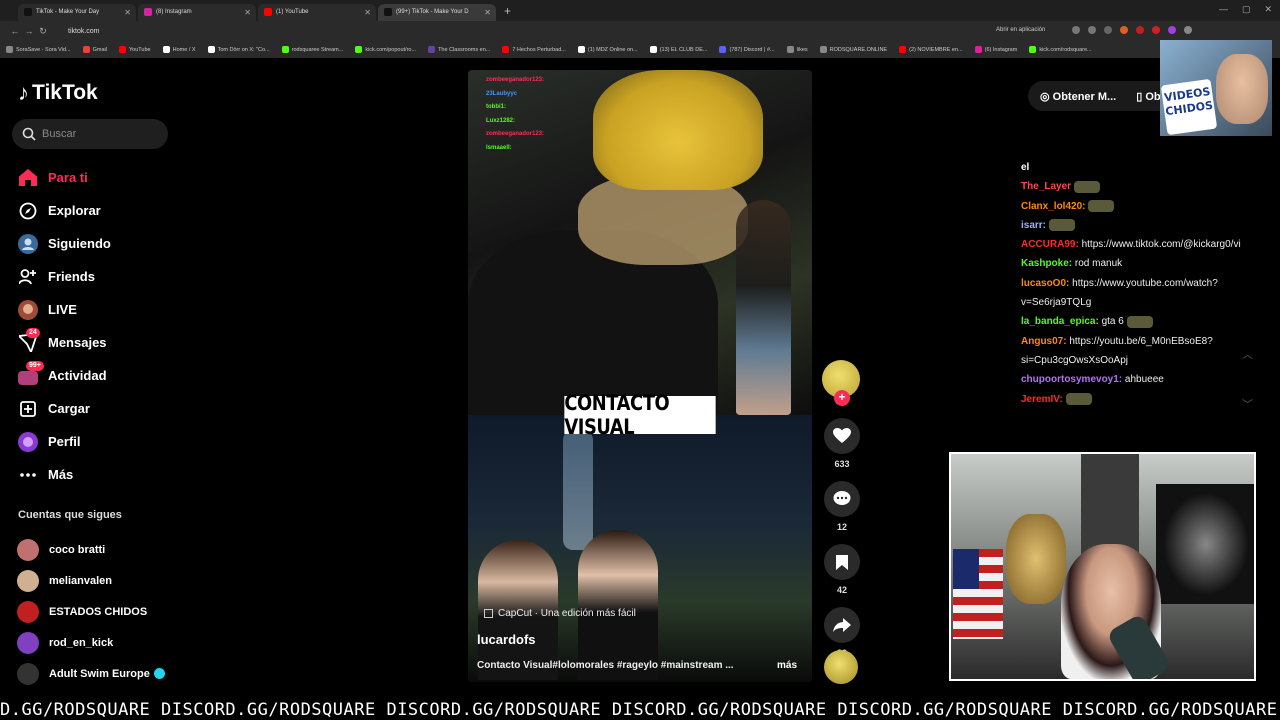  What do you see at coordinates (1136, 225) in the screenshot?
I see `chat-line: isarr:` at bounding box center [1136, 225].